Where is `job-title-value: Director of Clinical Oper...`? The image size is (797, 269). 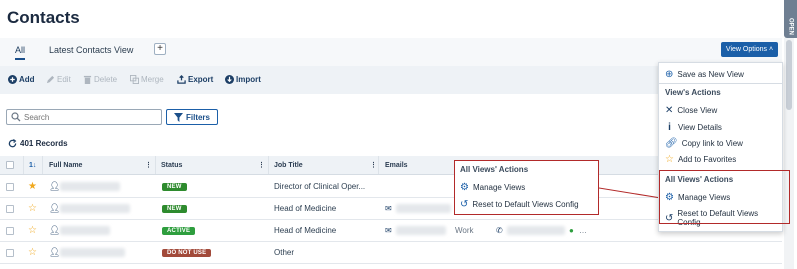 job-title-value: Director of Clinical Oper... is located at coordinates (320, 186).